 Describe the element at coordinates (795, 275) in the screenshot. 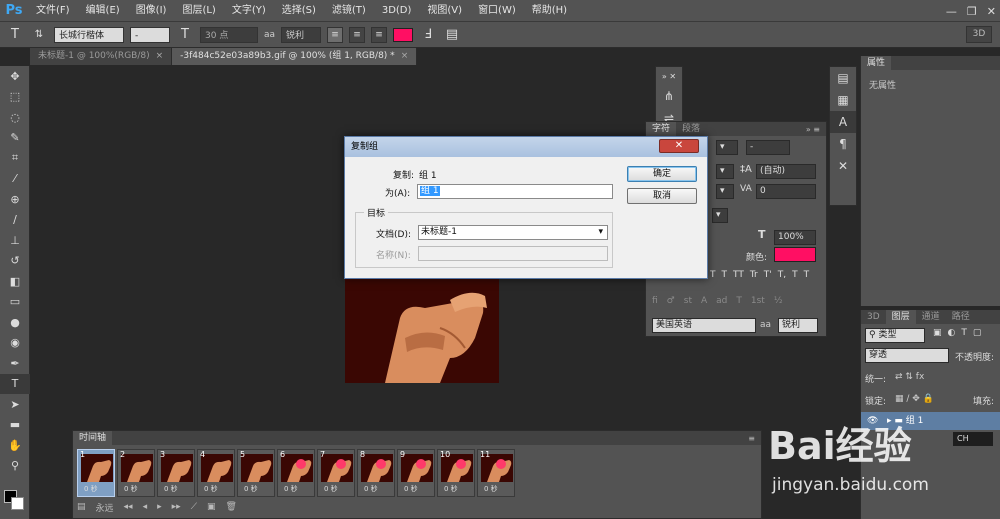

I see `glyph-underline: T` at that location.